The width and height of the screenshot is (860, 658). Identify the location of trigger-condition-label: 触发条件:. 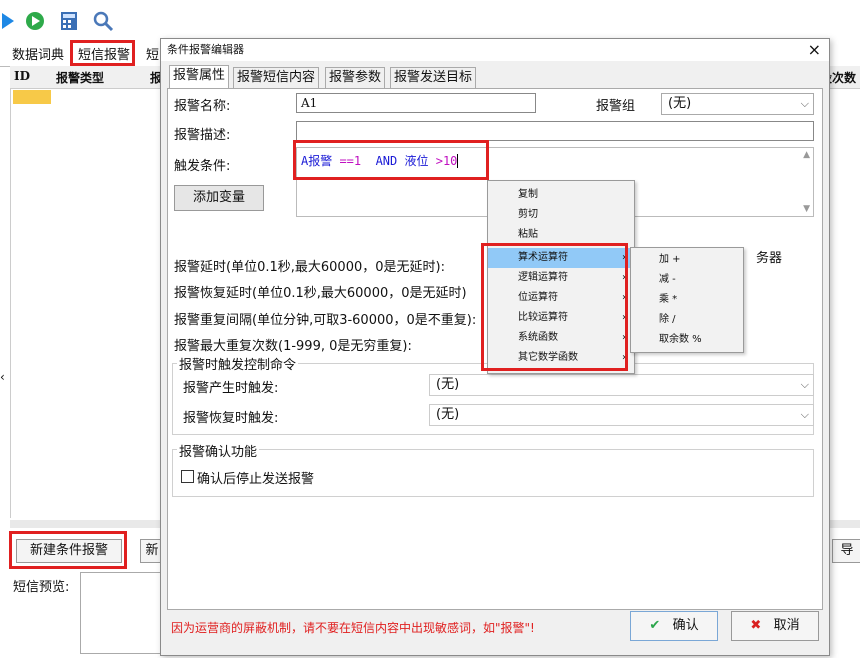
(202, 166).